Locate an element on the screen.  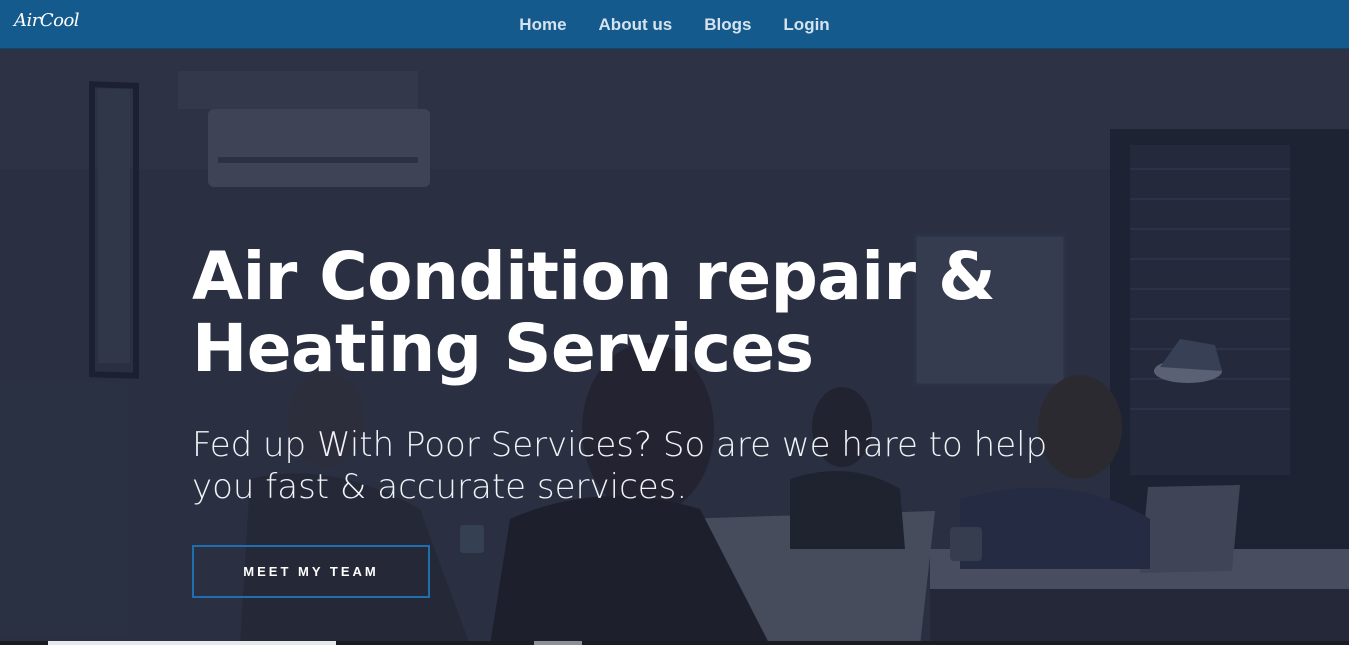
hero-subtitle-line-2: you fast & accurate services. is located at coordinates (440, 487).